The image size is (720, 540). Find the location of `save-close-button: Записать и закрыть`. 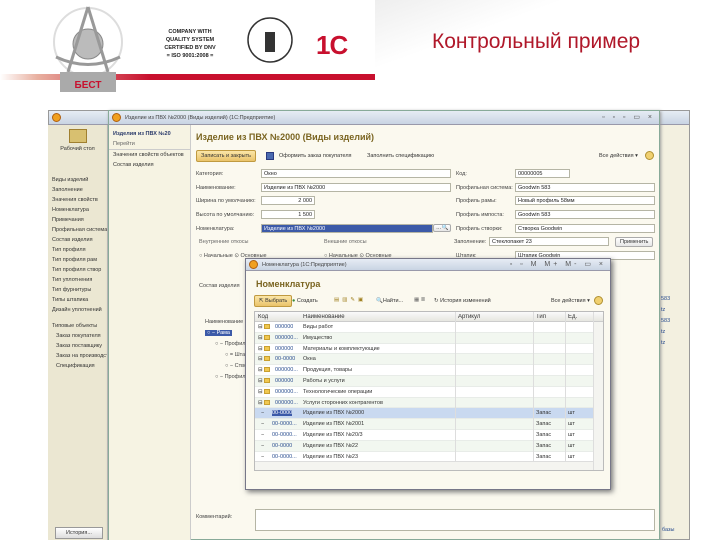

save-close-button: Записать и закрыть is located at coordinates (226, 156).